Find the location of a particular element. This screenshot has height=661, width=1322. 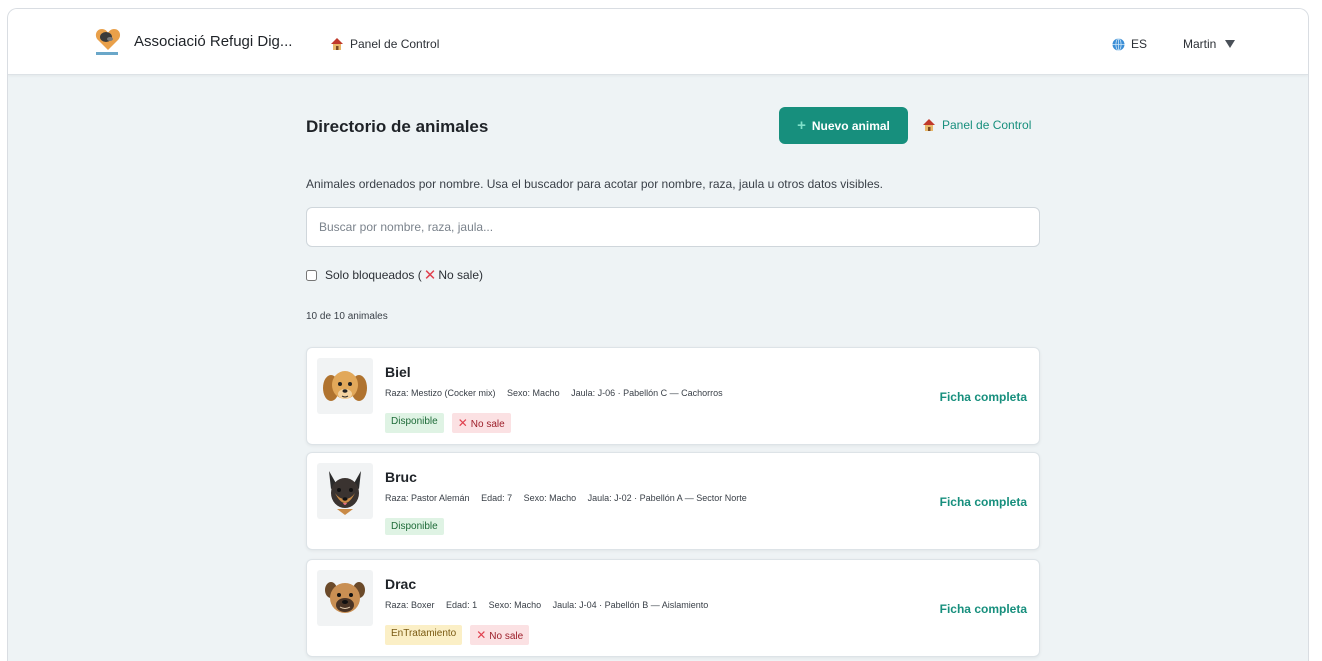

animal-breed: Raza: Boxer is located at coordinates (410, 605).